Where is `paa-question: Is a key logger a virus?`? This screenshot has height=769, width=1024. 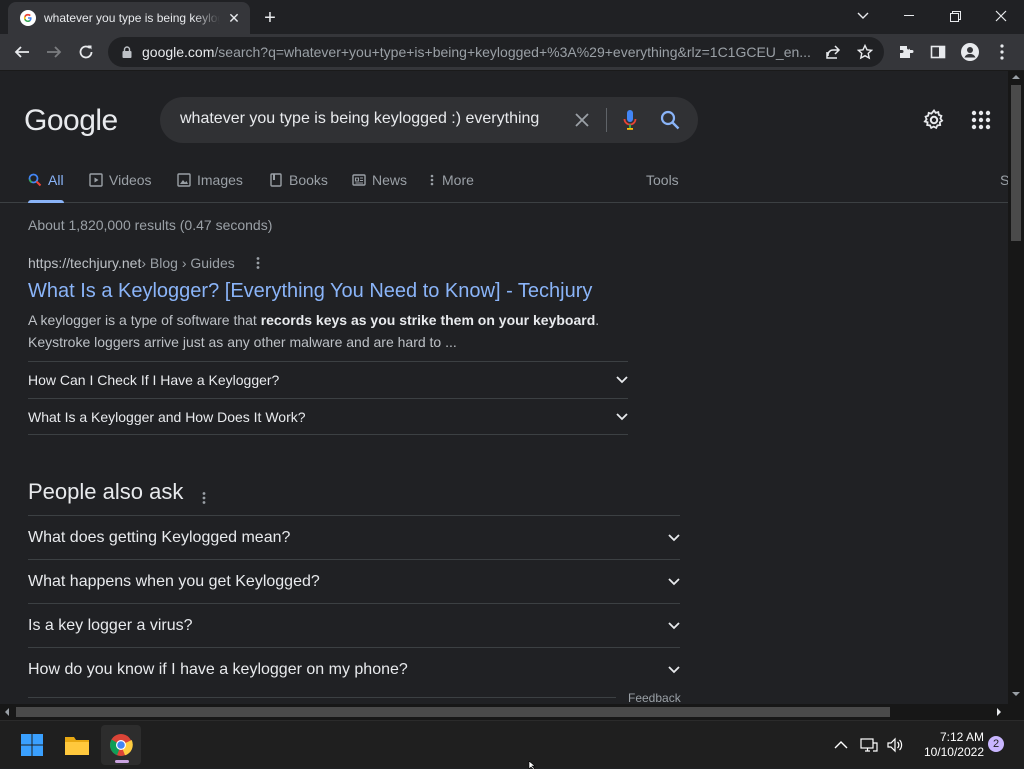
paa-question: Is a key logger a virus? is located at coordinates (354, 625).